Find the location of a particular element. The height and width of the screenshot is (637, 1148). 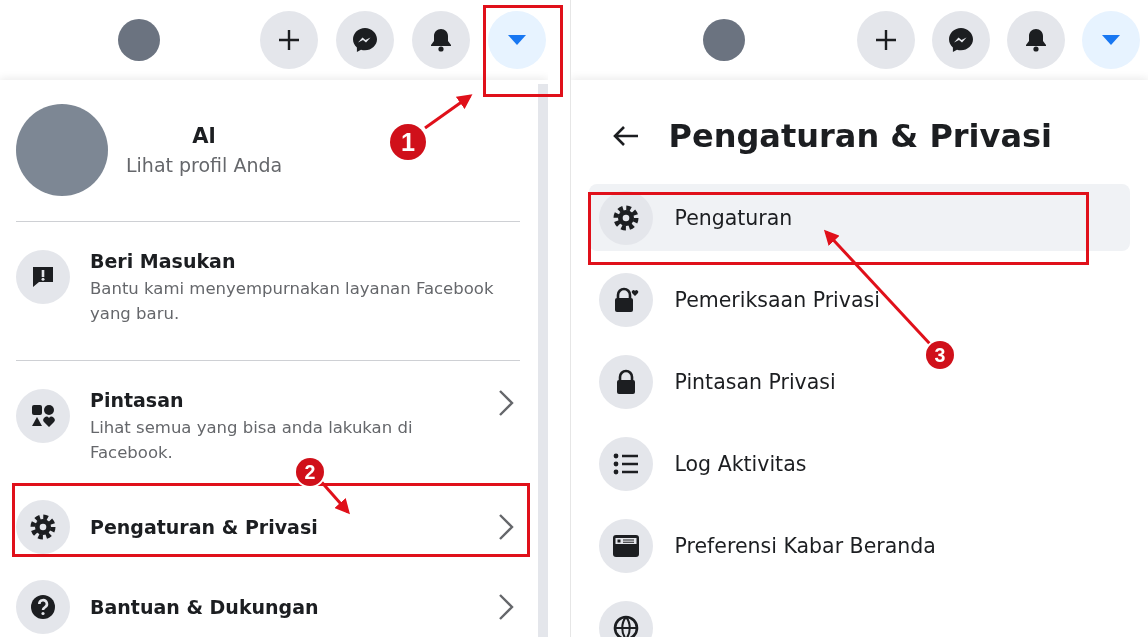

list-icon is located at coordinates (625, 463).